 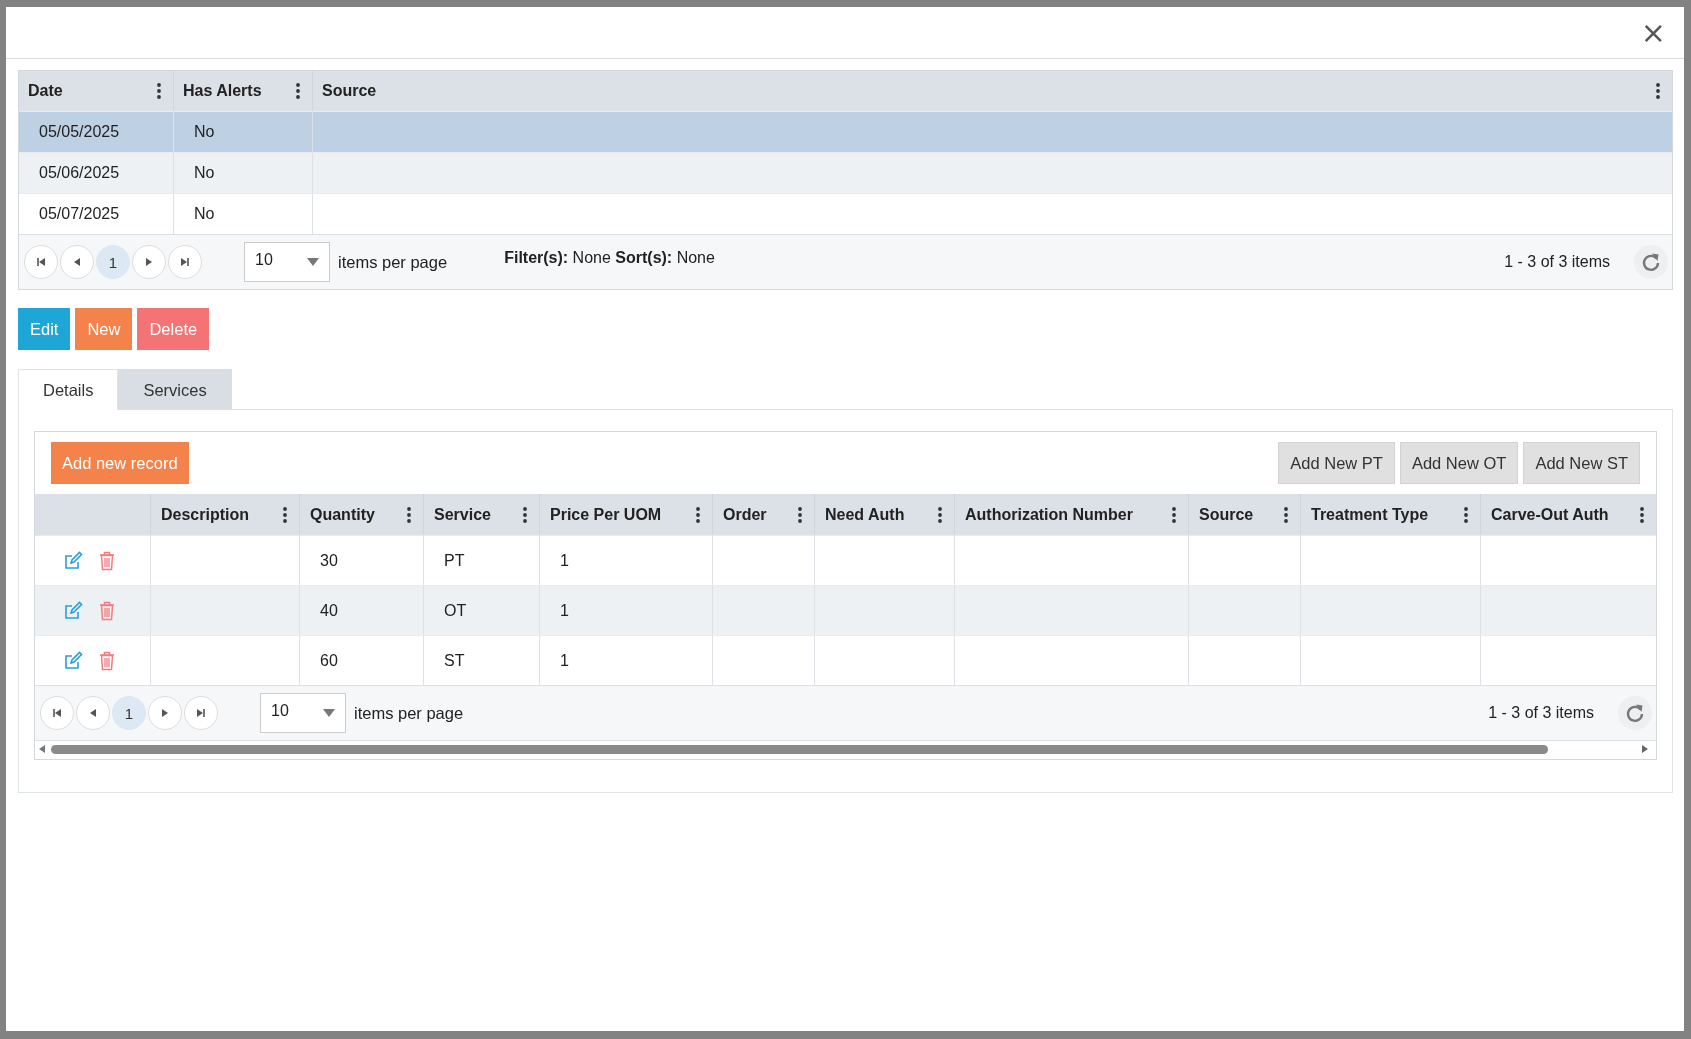 I want to click on table-cell: 60, so click(x=329, y=660).